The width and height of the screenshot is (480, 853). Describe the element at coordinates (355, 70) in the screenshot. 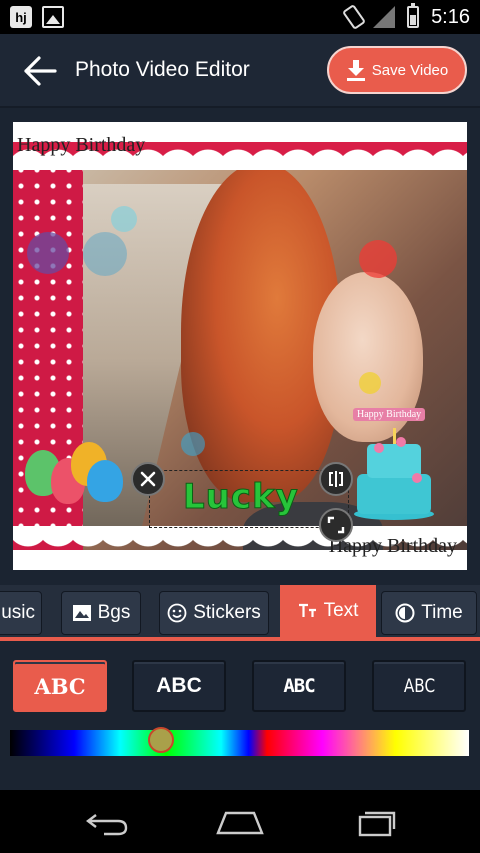

I see `download-icon` at that location.